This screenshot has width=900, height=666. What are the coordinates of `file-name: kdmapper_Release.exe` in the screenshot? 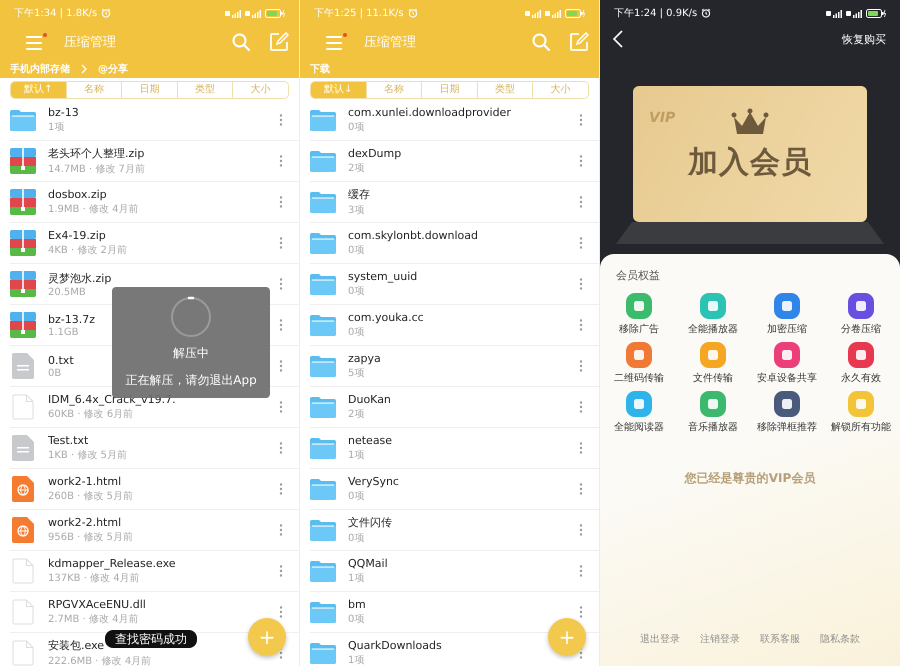 It's located at (112, 563).